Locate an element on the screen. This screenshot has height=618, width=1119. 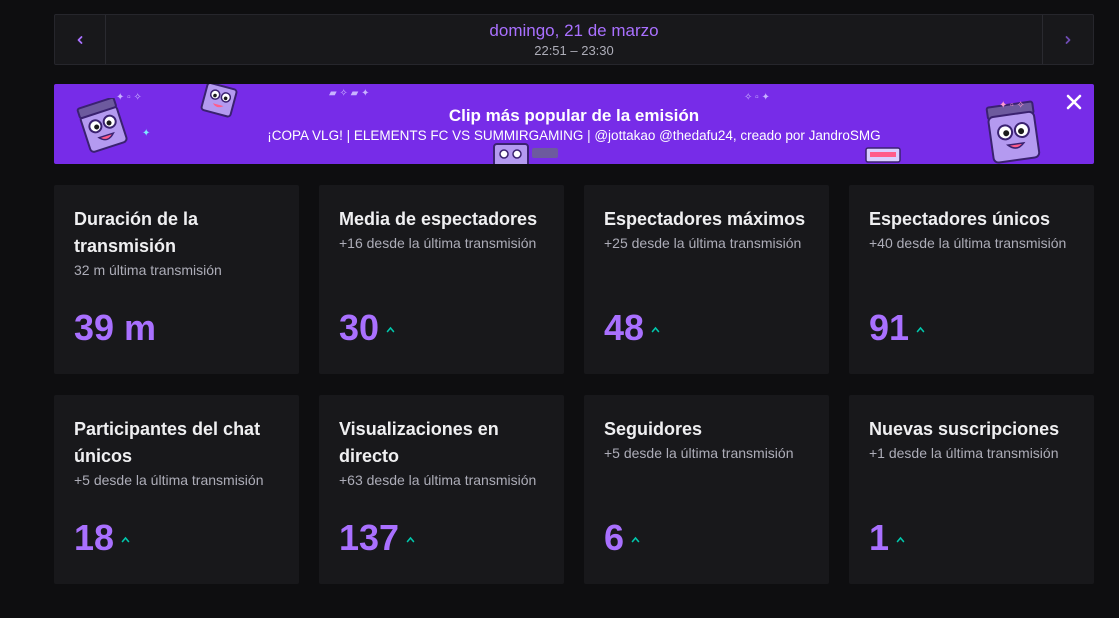
stat-comparison: +63 desde la última transmisión is located at coordinates (438, 480).